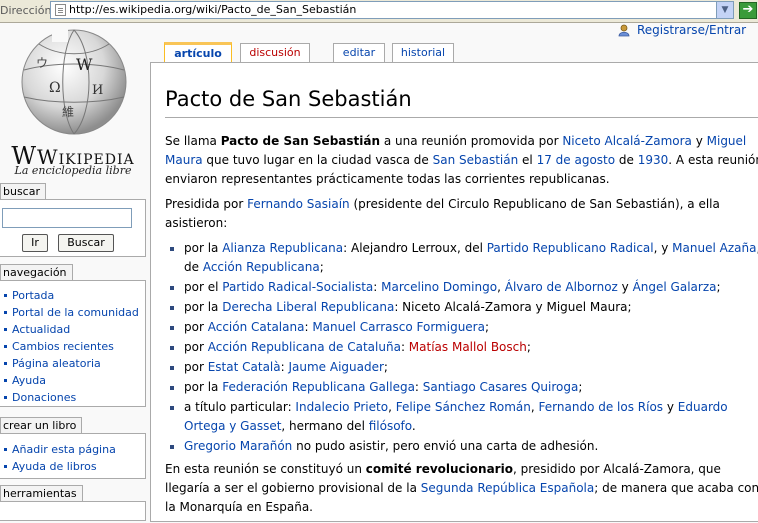 This screenshot has width=758, height=523. Describe the element at coordinates (675, 287) in the screenshot. I see `link-galarza: Ángel Galarza` at that location.